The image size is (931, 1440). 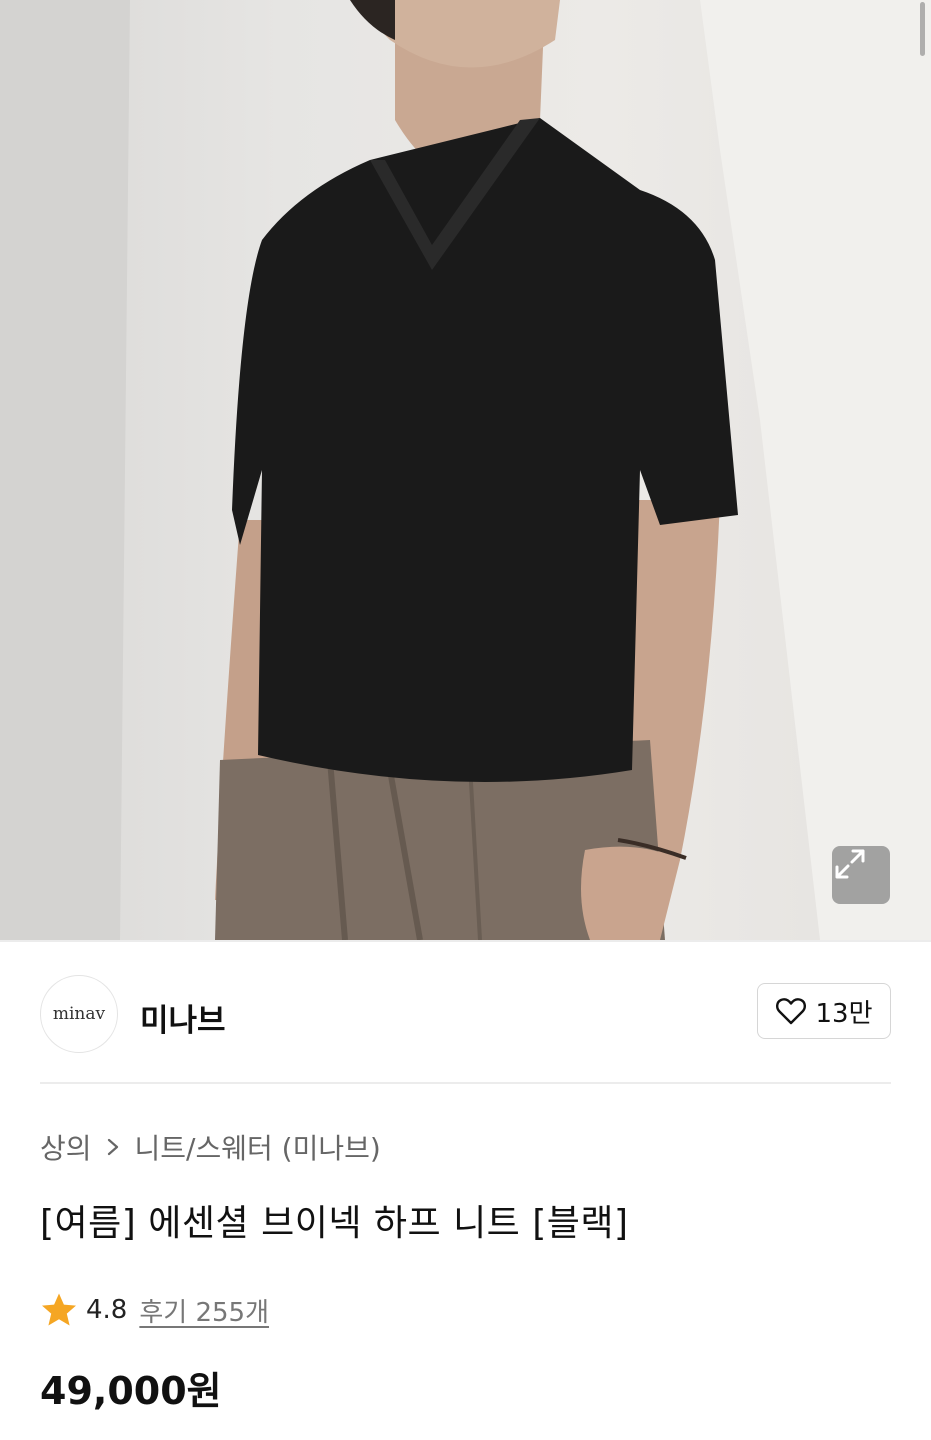 I want to click on brand-row: minav 미나브 13만, so click(x=465, y=1014).